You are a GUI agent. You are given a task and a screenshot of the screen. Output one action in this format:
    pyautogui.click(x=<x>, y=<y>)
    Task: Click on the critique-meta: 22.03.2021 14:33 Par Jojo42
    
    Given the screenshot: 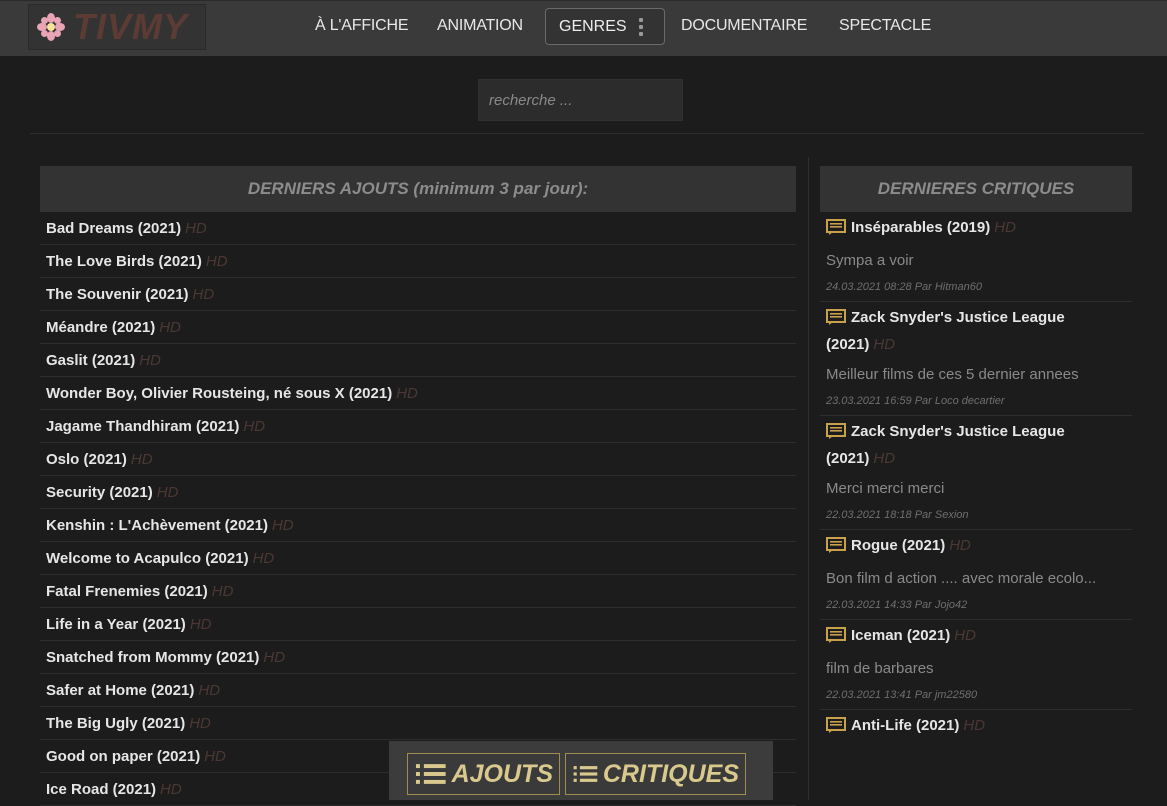 What is the action you would take?
    pyautogui.click(x=976, y=604)
    